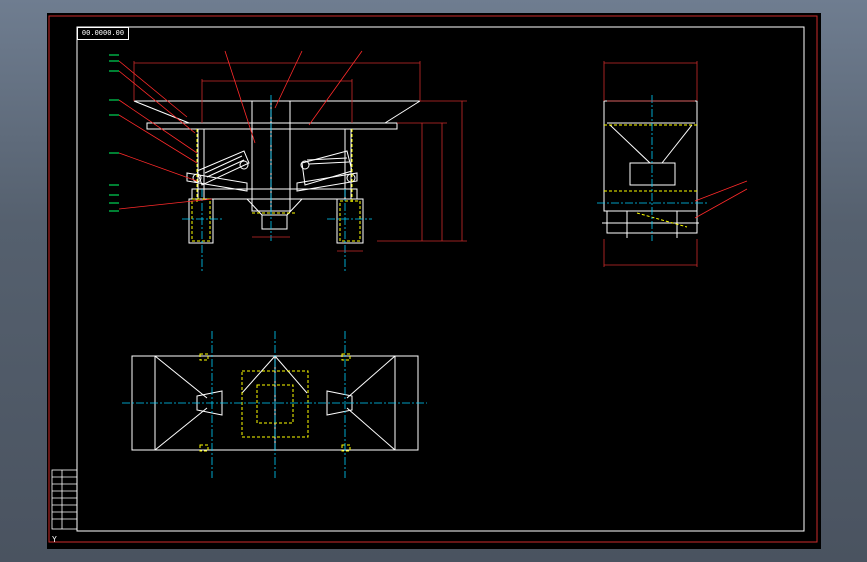  I want to click on front-view-dimensions, so click(300, 156).